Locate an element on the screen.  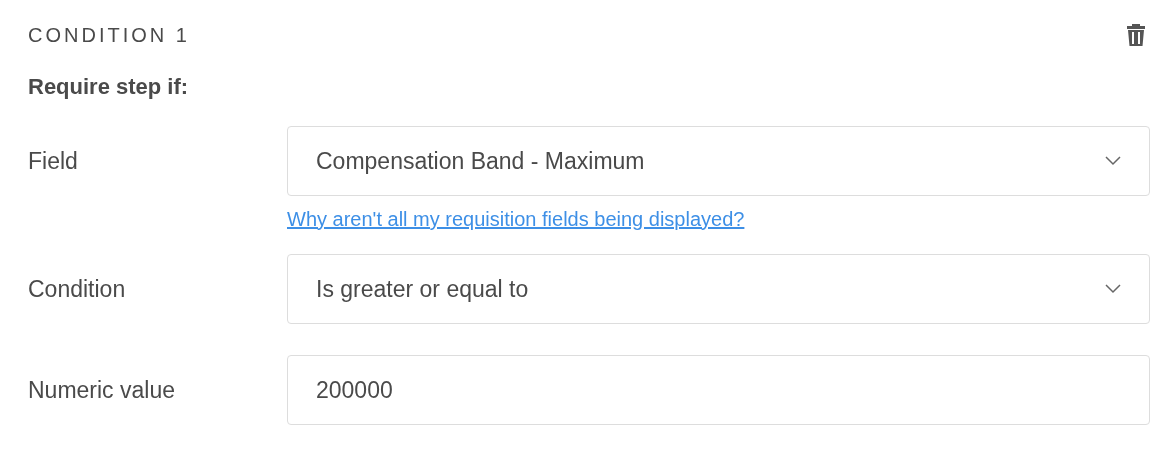
input-field: 200000 is located at coordinates (718, 390).